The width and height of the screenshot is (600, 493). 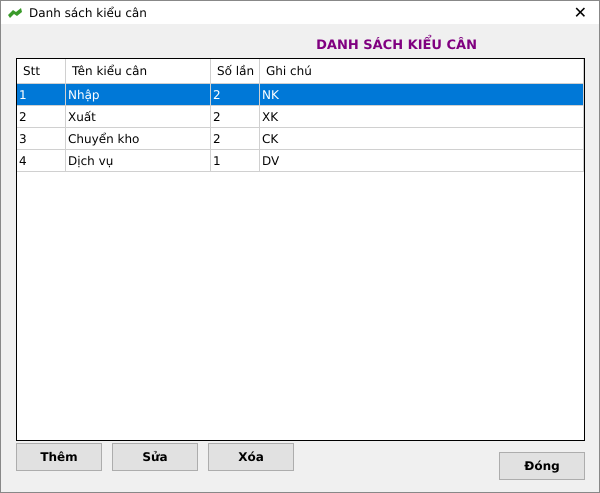 I want to click on action-button: Sửa, so click(x=155, y=457).